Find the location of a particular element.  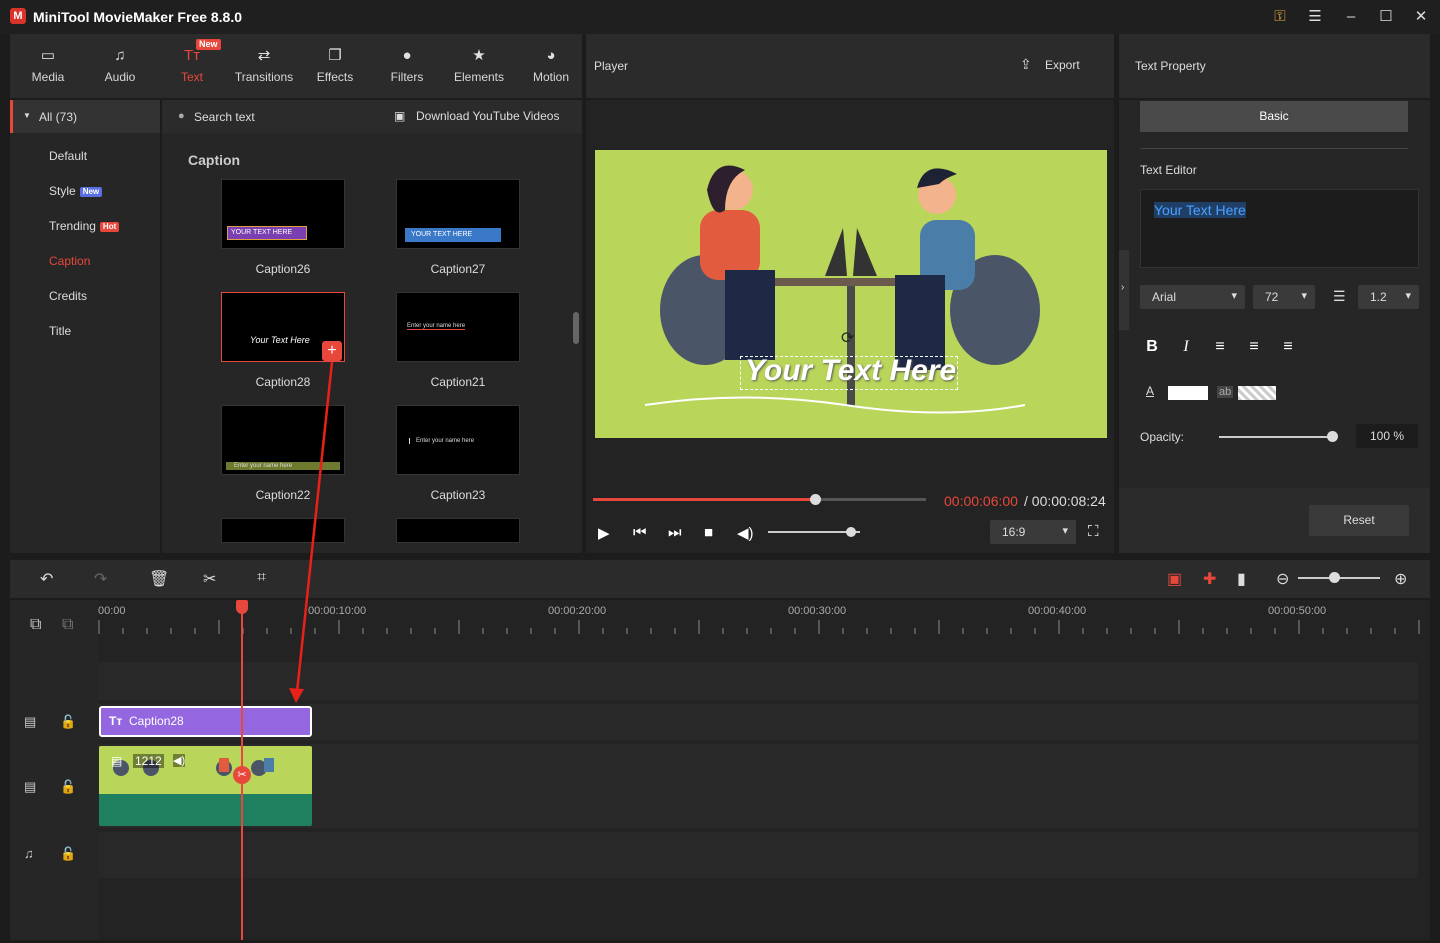

tab-elements: ★ Elements is located at coordinates (479, 66).